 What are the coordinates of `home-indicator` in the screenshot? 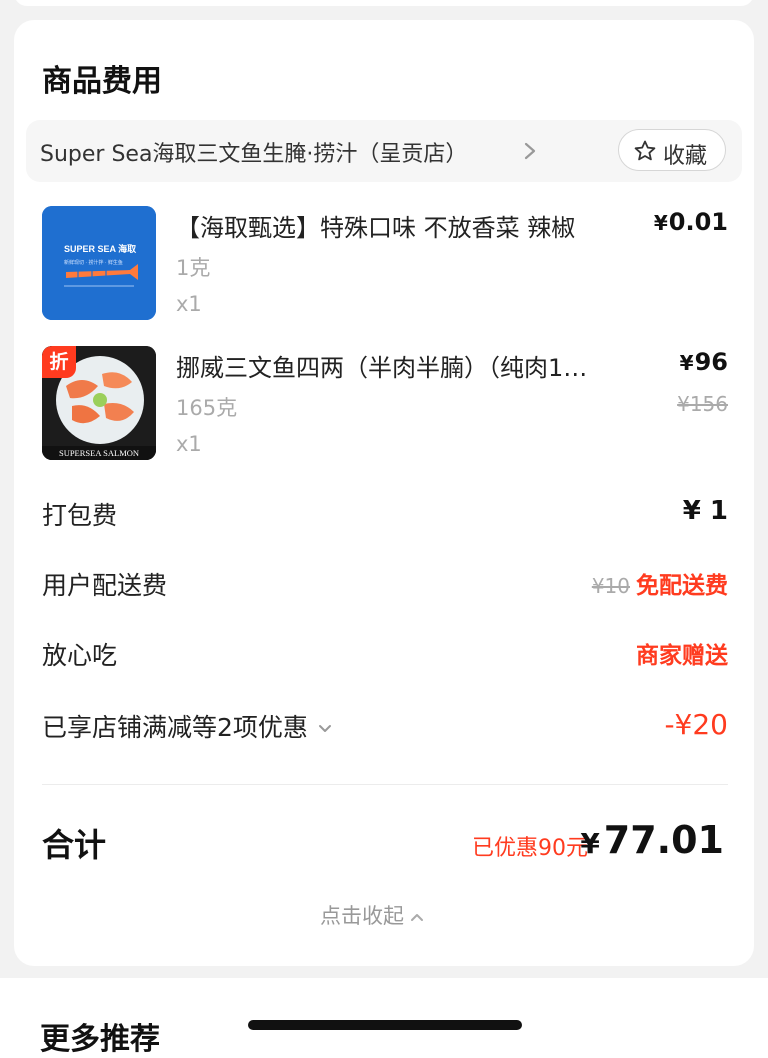 It's located at (385, 1025).